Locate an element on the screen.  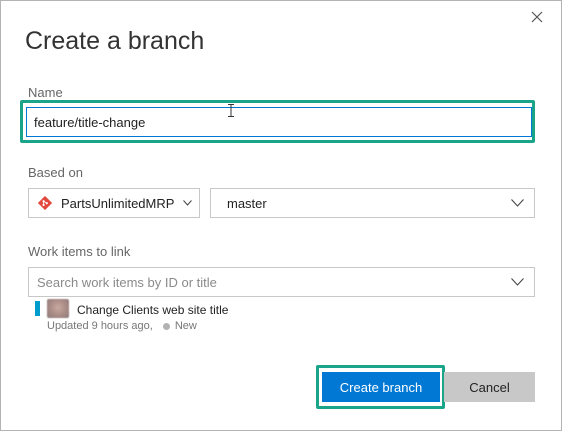
repository-dropdown: PartsUnlimitedMRP is located at coordinates (114, 203).